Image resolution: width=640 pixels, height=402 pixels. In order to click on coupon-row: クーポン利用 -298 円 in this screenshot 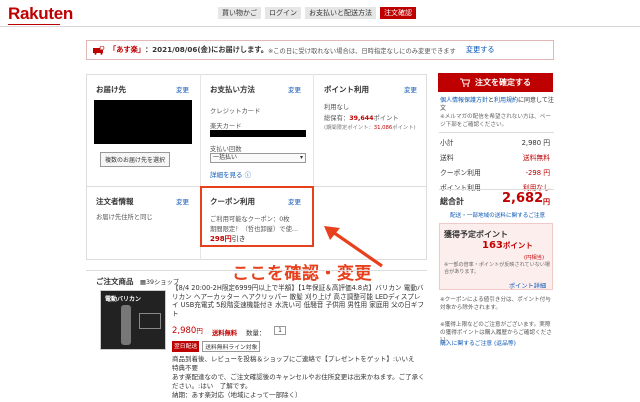, I will do `click(495, 173)`.